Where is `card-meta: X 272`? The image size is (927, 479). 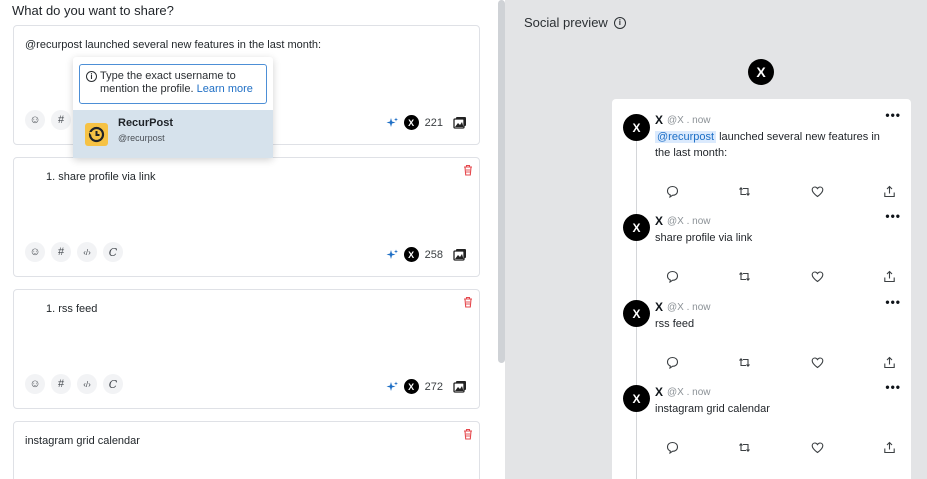
card-meta: X 272 is located at coordinates (426, 386).